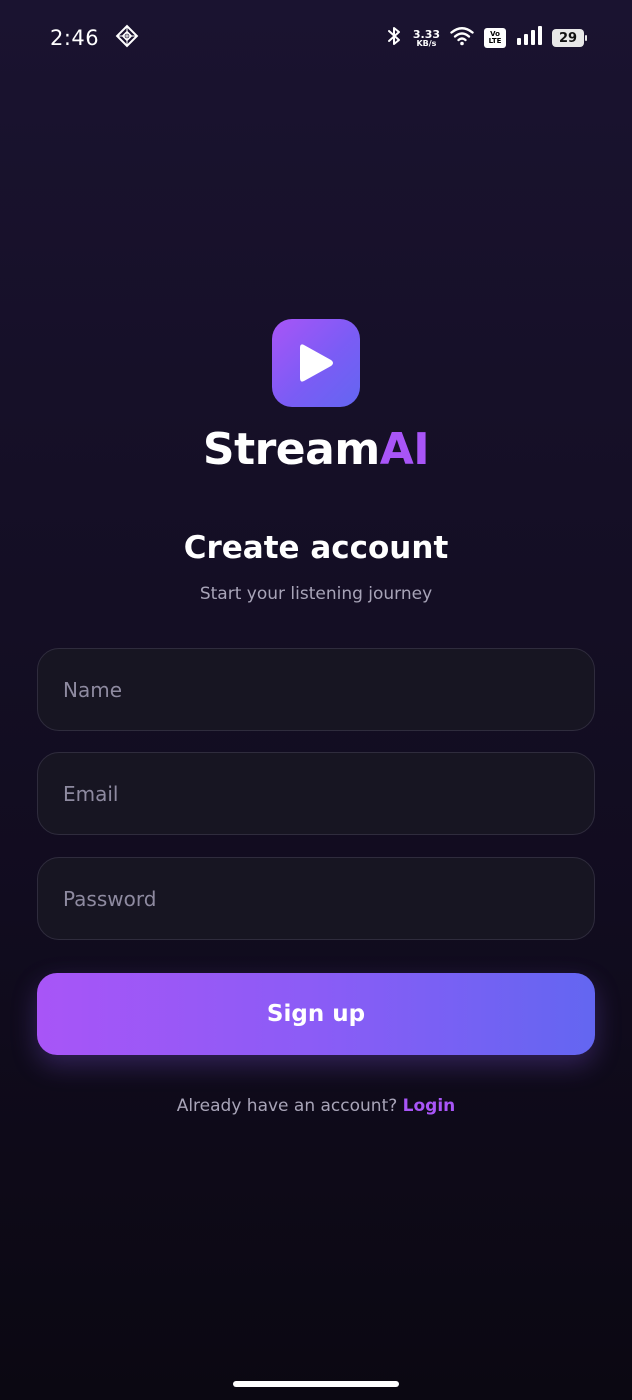 This screenshot has width=632, height=1400. I want to click on brand-name-main: Stream, so click(291, 449).